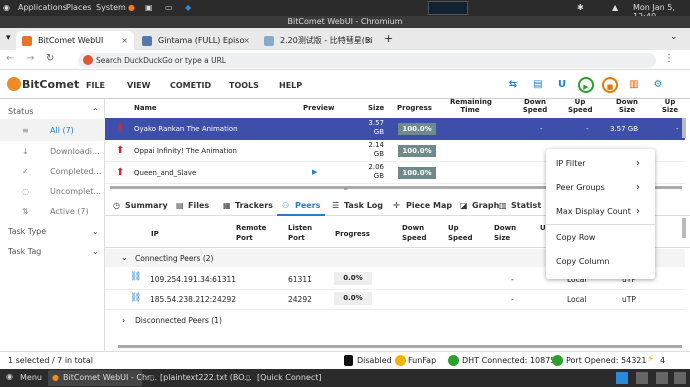 This screenshot has width=690, height=387. Describe the element at coordinates (319, 108) in the screenshot. I see `col-preview: Preview` at that location.